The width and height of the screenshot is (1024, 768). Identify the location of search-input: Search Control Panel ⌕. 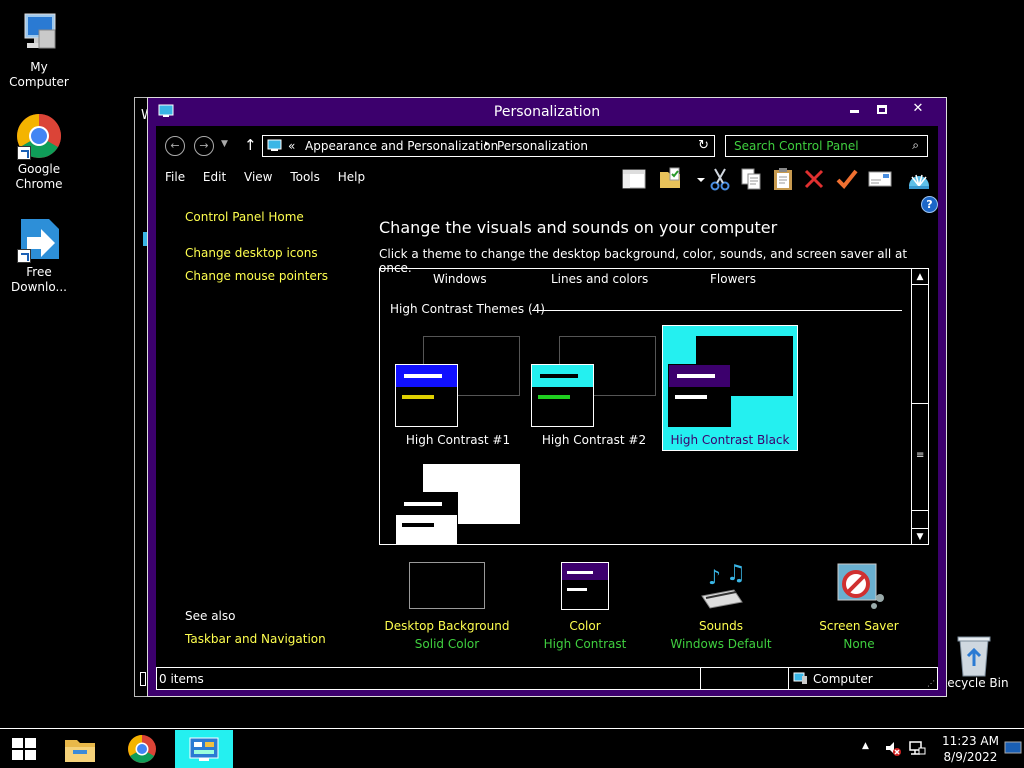
(826, 146).